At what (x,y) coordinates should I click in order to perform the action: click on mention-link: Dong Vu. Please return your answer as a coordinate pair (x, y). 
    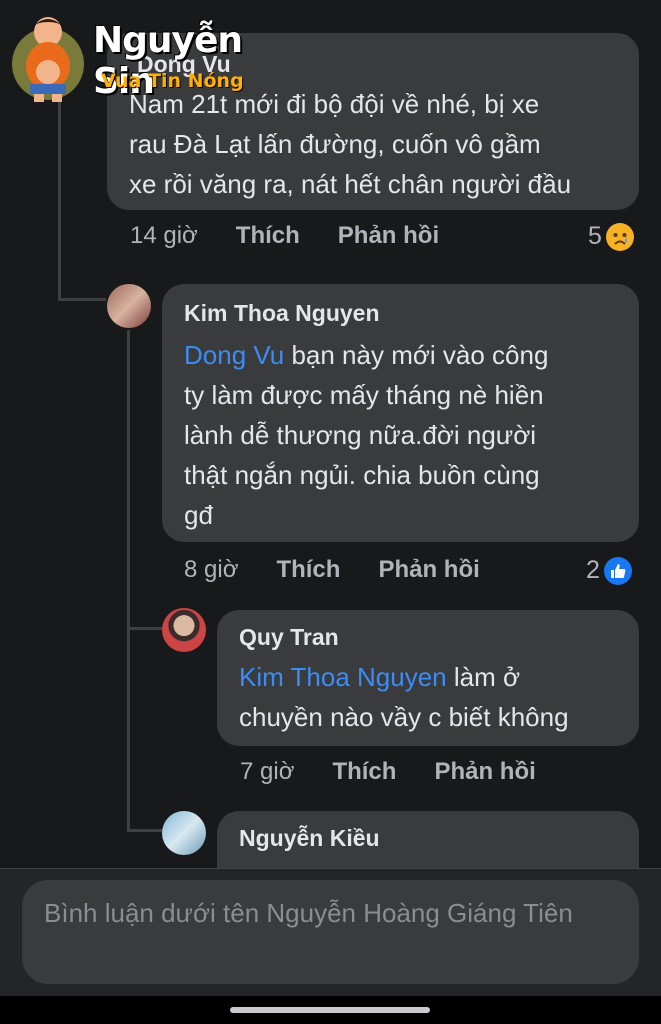
    Looking at the image, I should click on (234, 355).